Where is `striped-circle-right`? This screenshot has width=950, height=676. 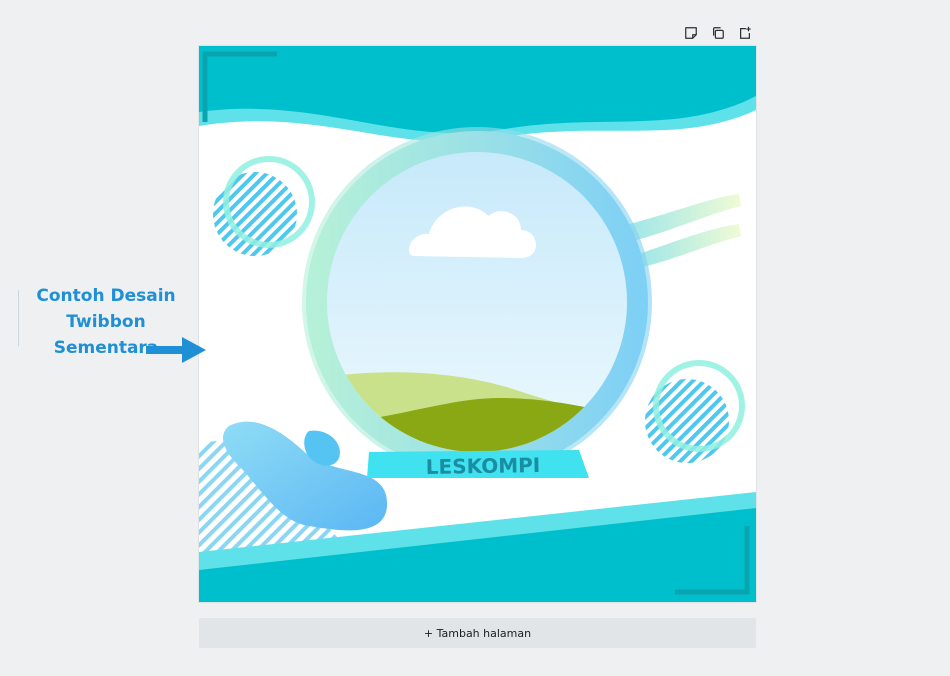 striped-circle-right is located at coordinates (695, 411).